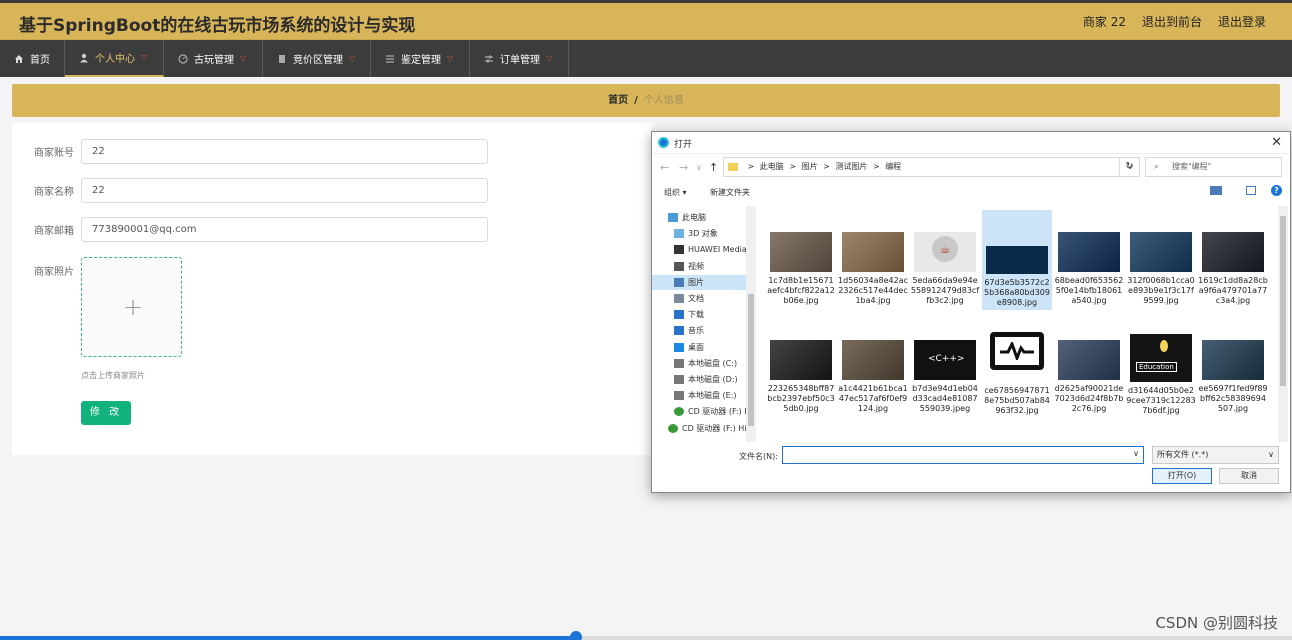 Image resolution: width=1292 pixels, height=640 pixels. I want to click on document-icon, so click(679, 298).